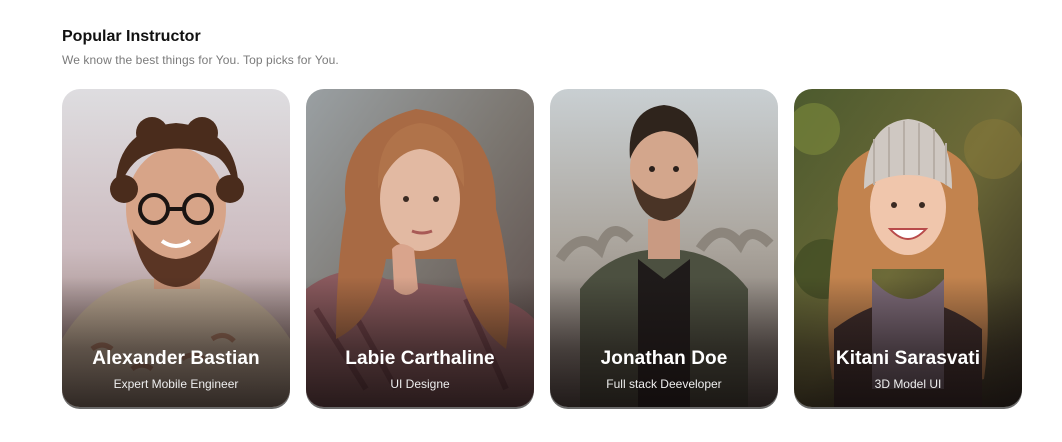 This screenshot has height=442, width=1062. I want to click on instructor-role: Full stack Deeveloper, so click(664, 384).